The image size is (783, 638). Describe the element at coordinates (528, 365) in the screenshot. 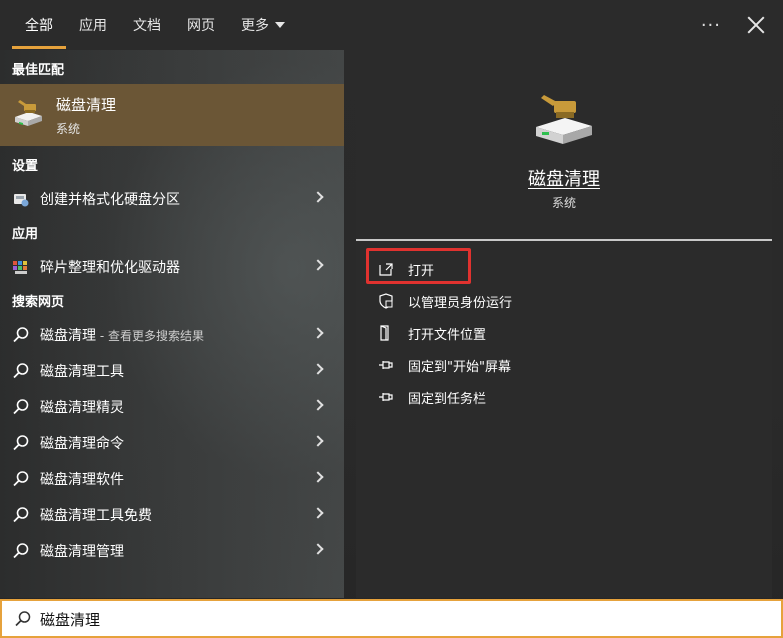

I see `action-pin-to-start: 固定到"开始"屏幕` at that location.